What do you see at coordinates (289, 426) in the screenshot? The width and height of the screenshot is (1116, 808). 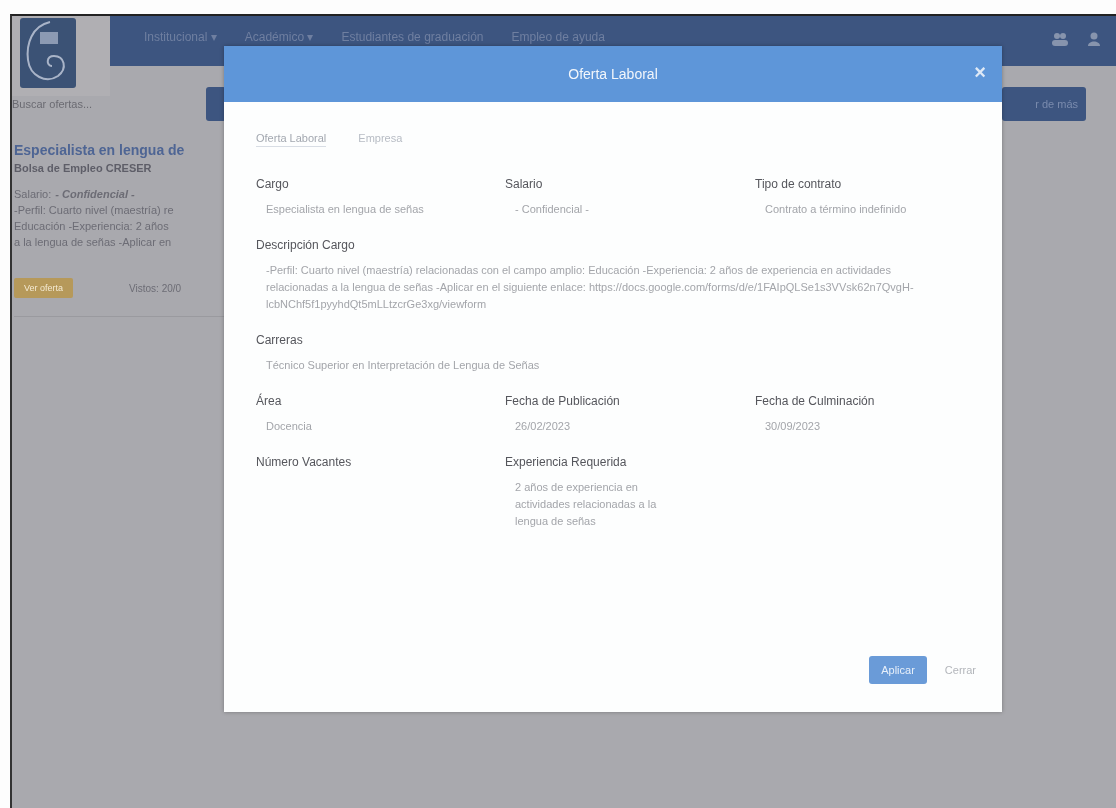 I see `field-value: Docencia` at bounding box center [289, 426].